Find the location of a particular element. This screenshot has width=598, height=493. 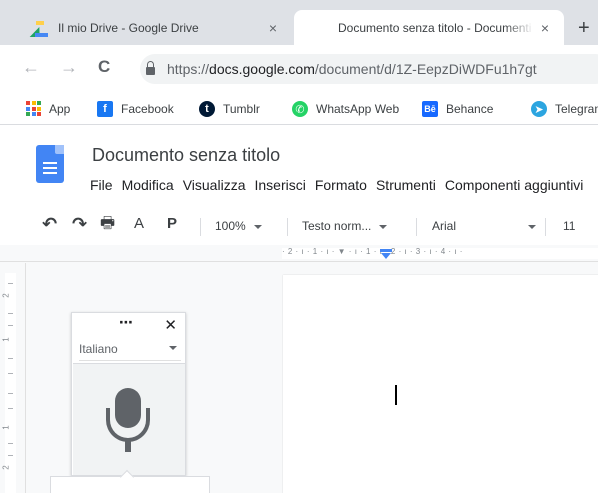

bookmark-whatsapp: ✆ WhatsApp Web is located at coordinates (345, 109).